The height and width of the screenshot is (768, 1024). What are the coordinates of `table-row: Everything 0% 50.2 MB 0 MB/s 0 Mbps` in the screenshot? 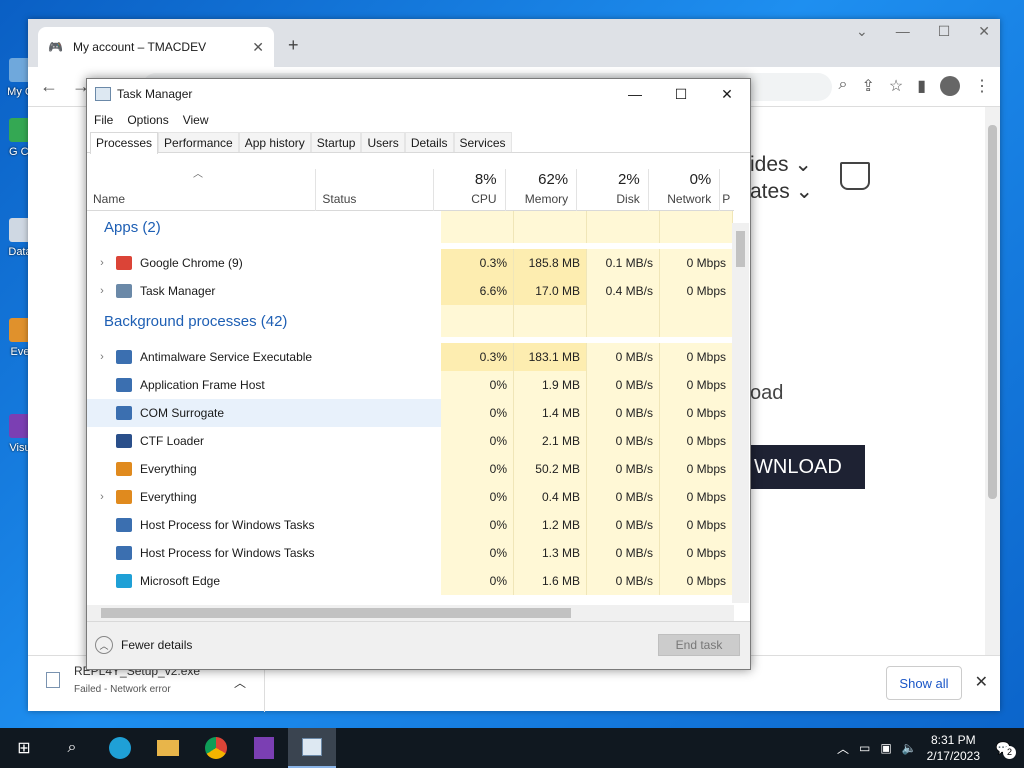 It's located at (410, 469).